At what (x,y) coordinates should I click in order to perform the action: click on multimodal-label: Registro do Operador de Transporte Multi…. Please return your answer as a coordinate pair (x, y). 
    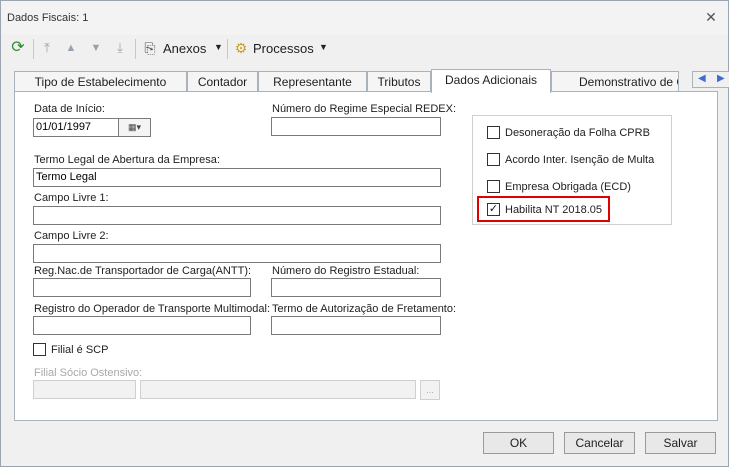
    Looking at the image, I should click on (152, 309).